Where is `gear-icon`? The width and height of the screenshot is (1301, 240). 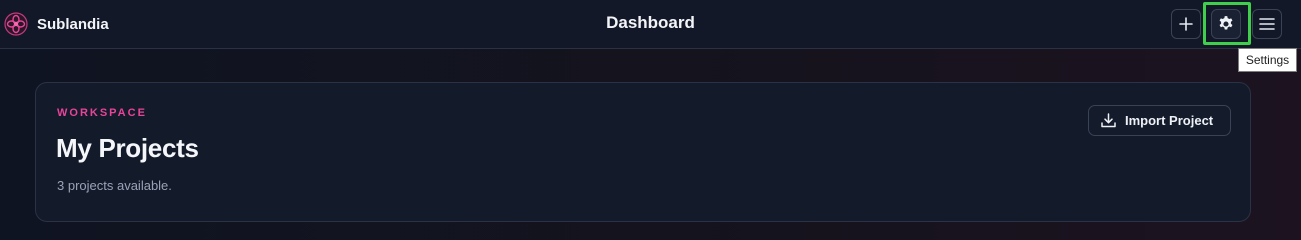 gear-icon is located at coordinates (1226, 23).